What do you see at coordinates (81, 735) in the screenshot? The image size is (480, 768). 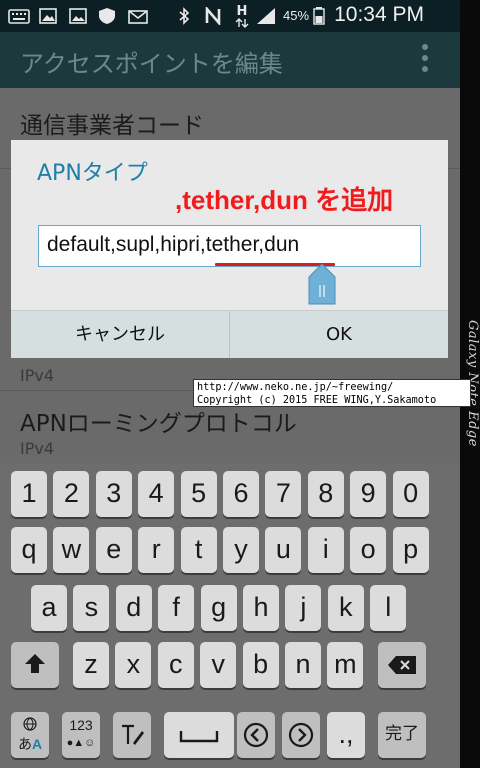 I see `symbol-key: 123 ●▲☺` at bounding box center [81, 735].